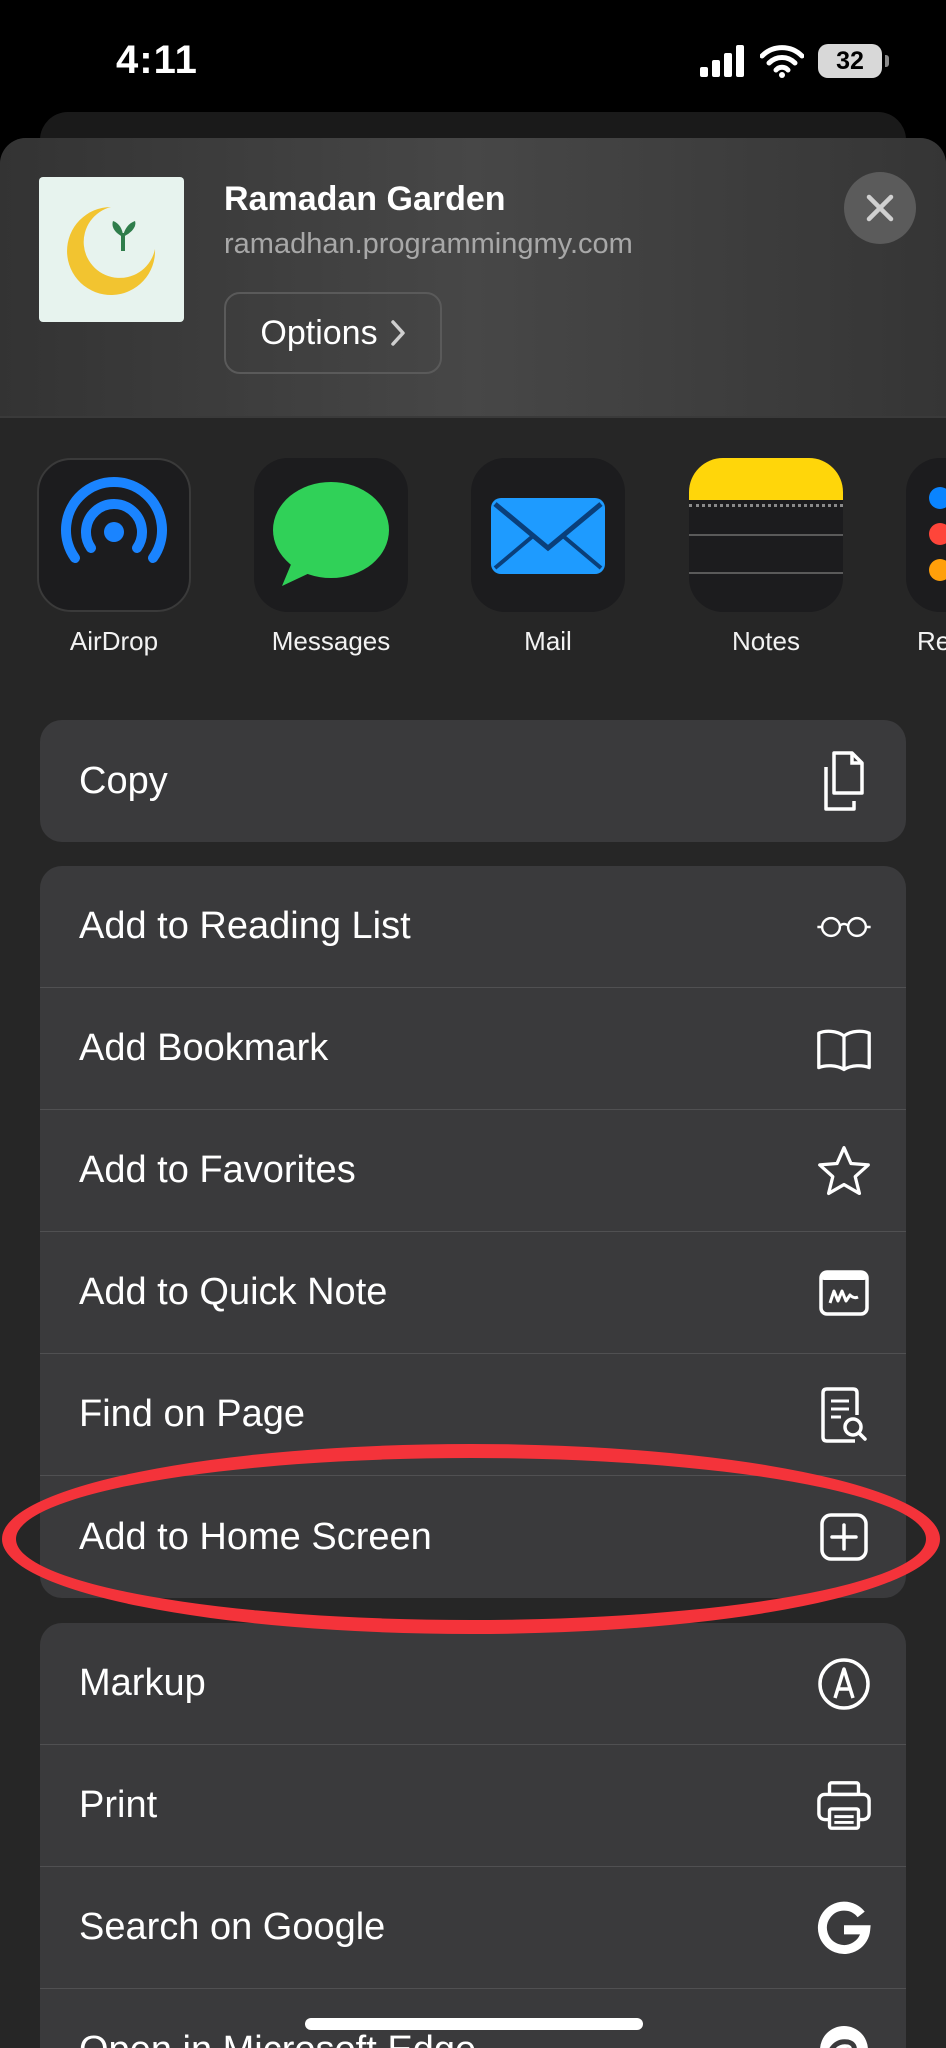 This screenshot has height=2048, width=946. Describe the element at coordinates (473, 65) in the screenshot. I see `status-bar: 4:11 32` at that location.